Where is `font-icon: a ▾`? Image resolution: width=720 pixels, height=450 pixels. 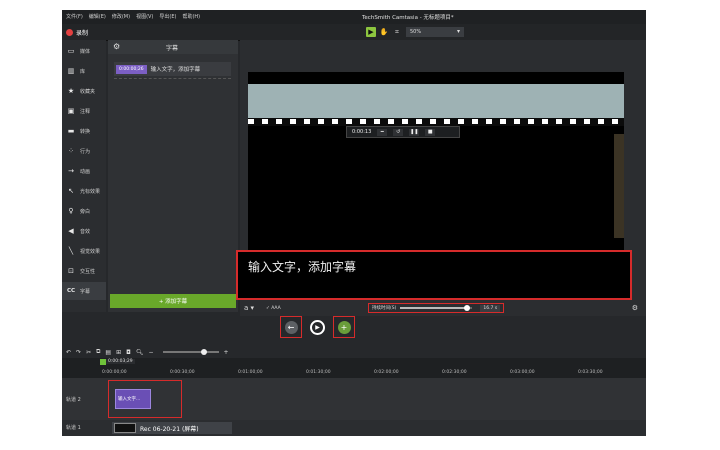 font-icon: a ▾ is located at coordinates (249, 308).